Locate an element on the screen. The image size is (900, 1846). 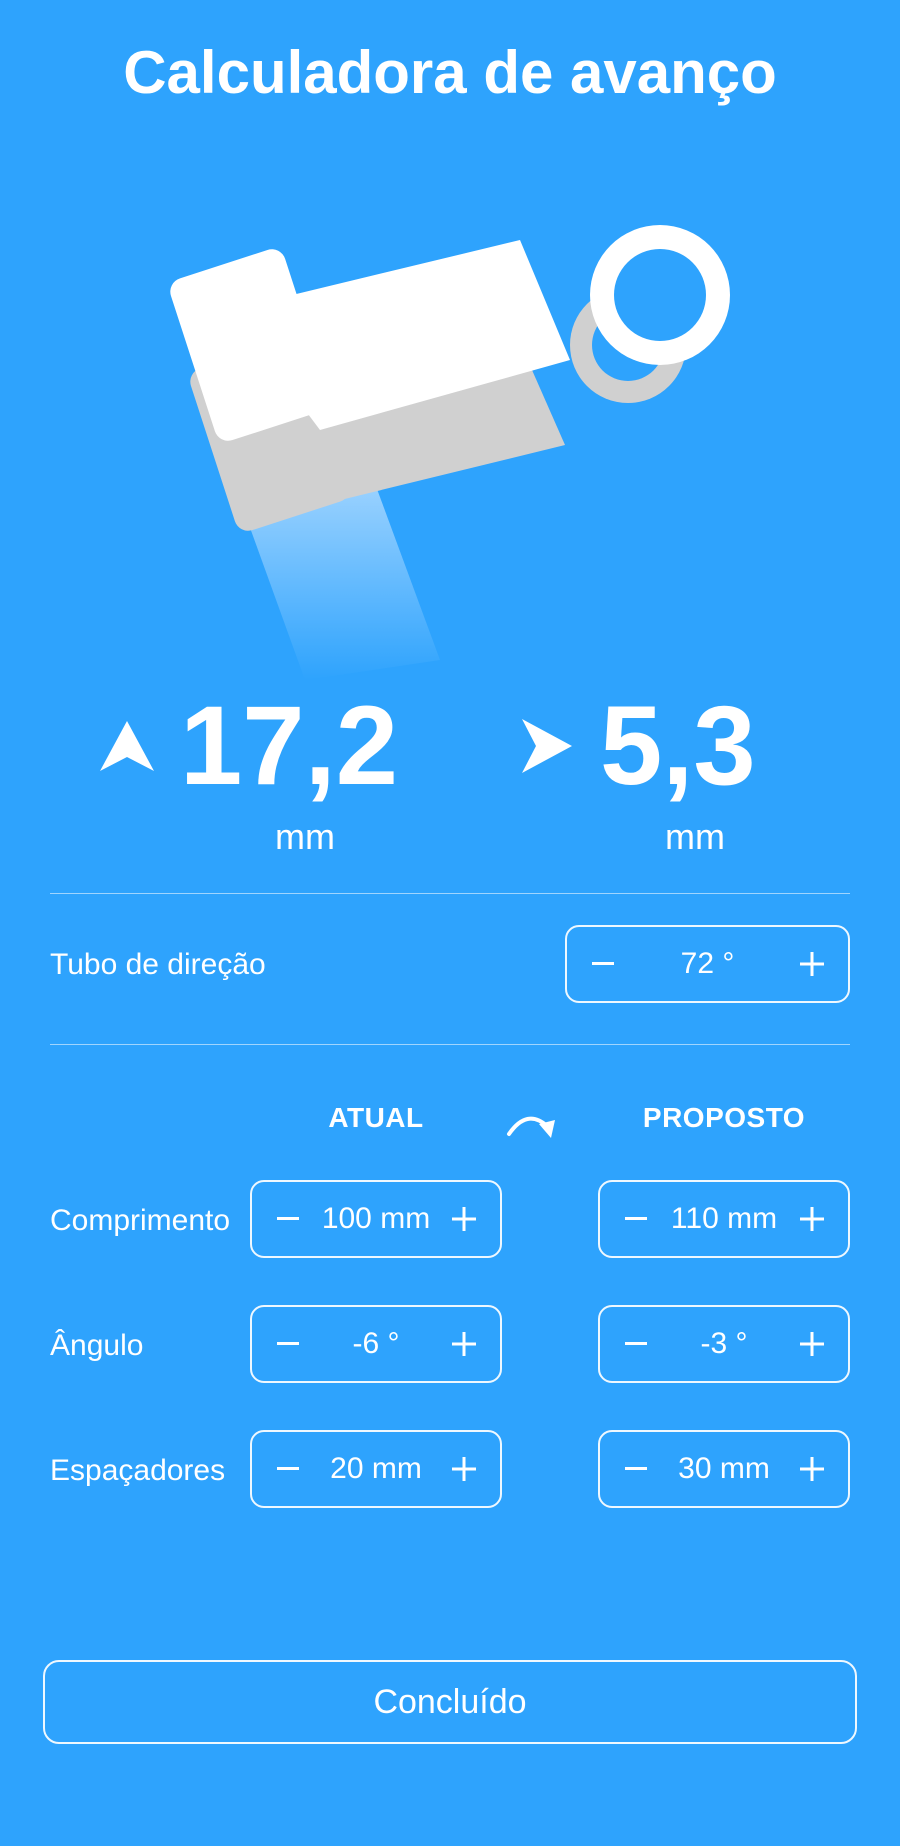
angle-proposed-value: -3 ° is located at coordinates (724, 1343).